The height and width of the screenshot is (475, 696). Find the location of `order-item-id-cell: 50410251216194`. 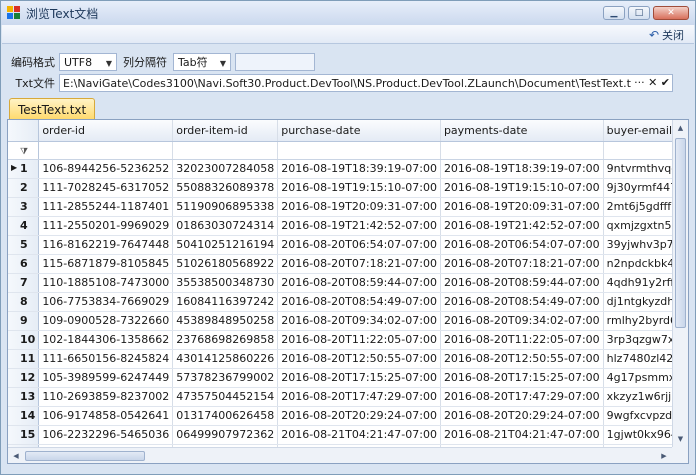

order-item-id-cell: 50410251216194 is located at coordinates (225, 245).